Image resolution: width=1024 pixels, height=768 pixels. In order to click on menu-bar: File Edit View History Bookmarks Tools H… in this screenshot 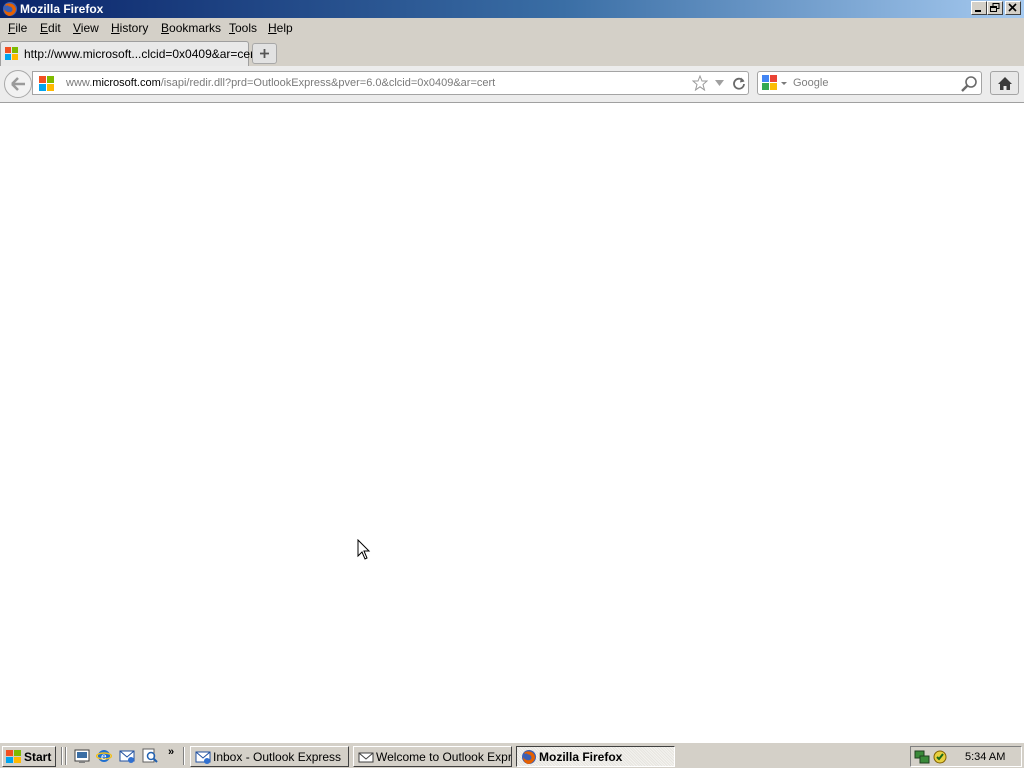, I will do `click(512, 28)`.